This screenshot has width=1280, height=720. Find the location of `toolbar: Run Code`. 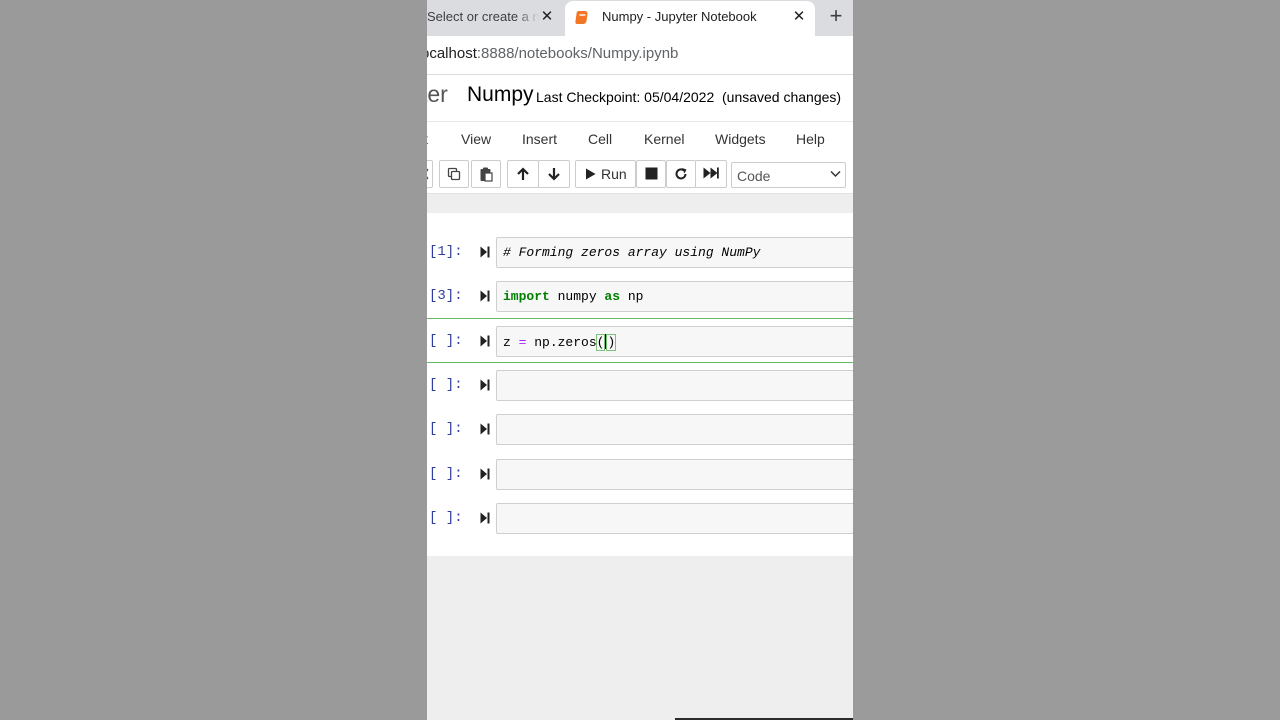

toolbar: Run Code is located at coordinates (640, 175).